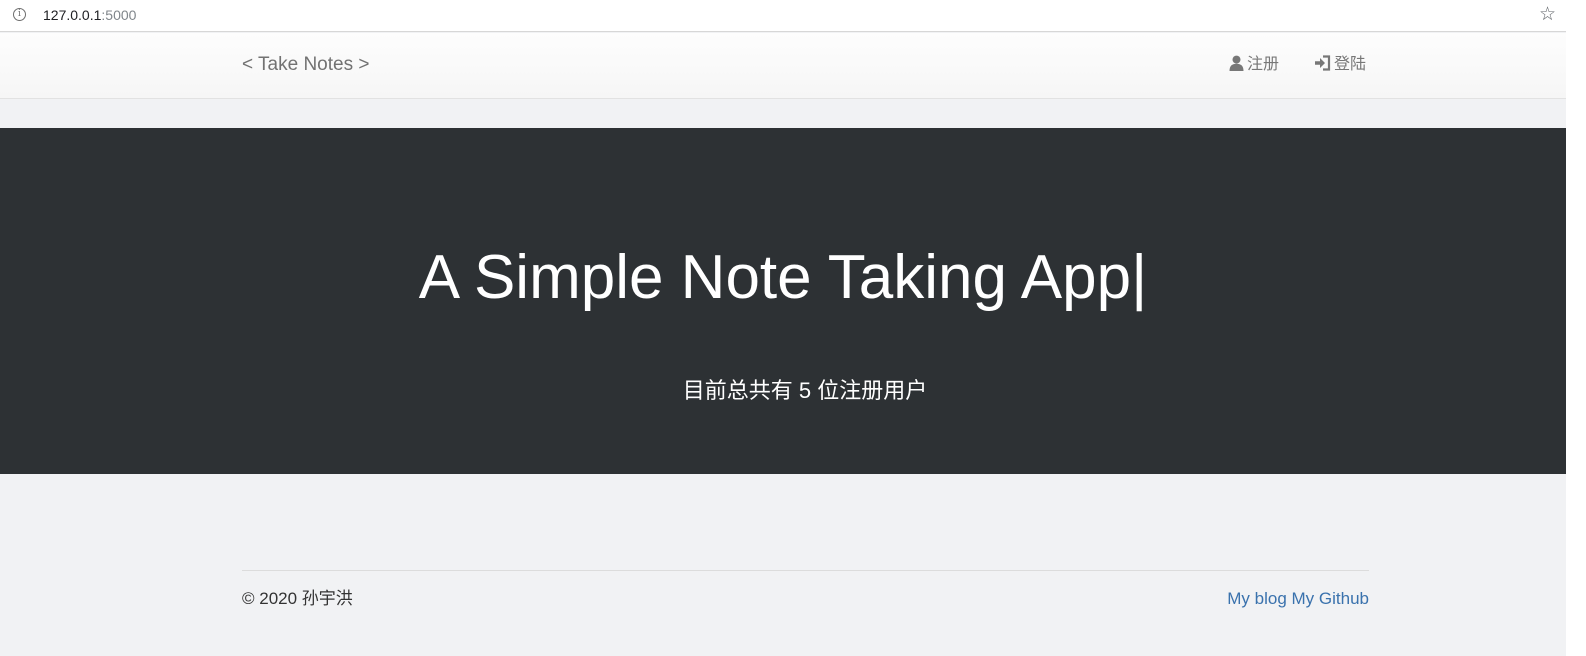  What do you see at coordinates (1257, 598) in the screenshot?
I see `blog-link: My blog` at bounding box center [1257, 598].